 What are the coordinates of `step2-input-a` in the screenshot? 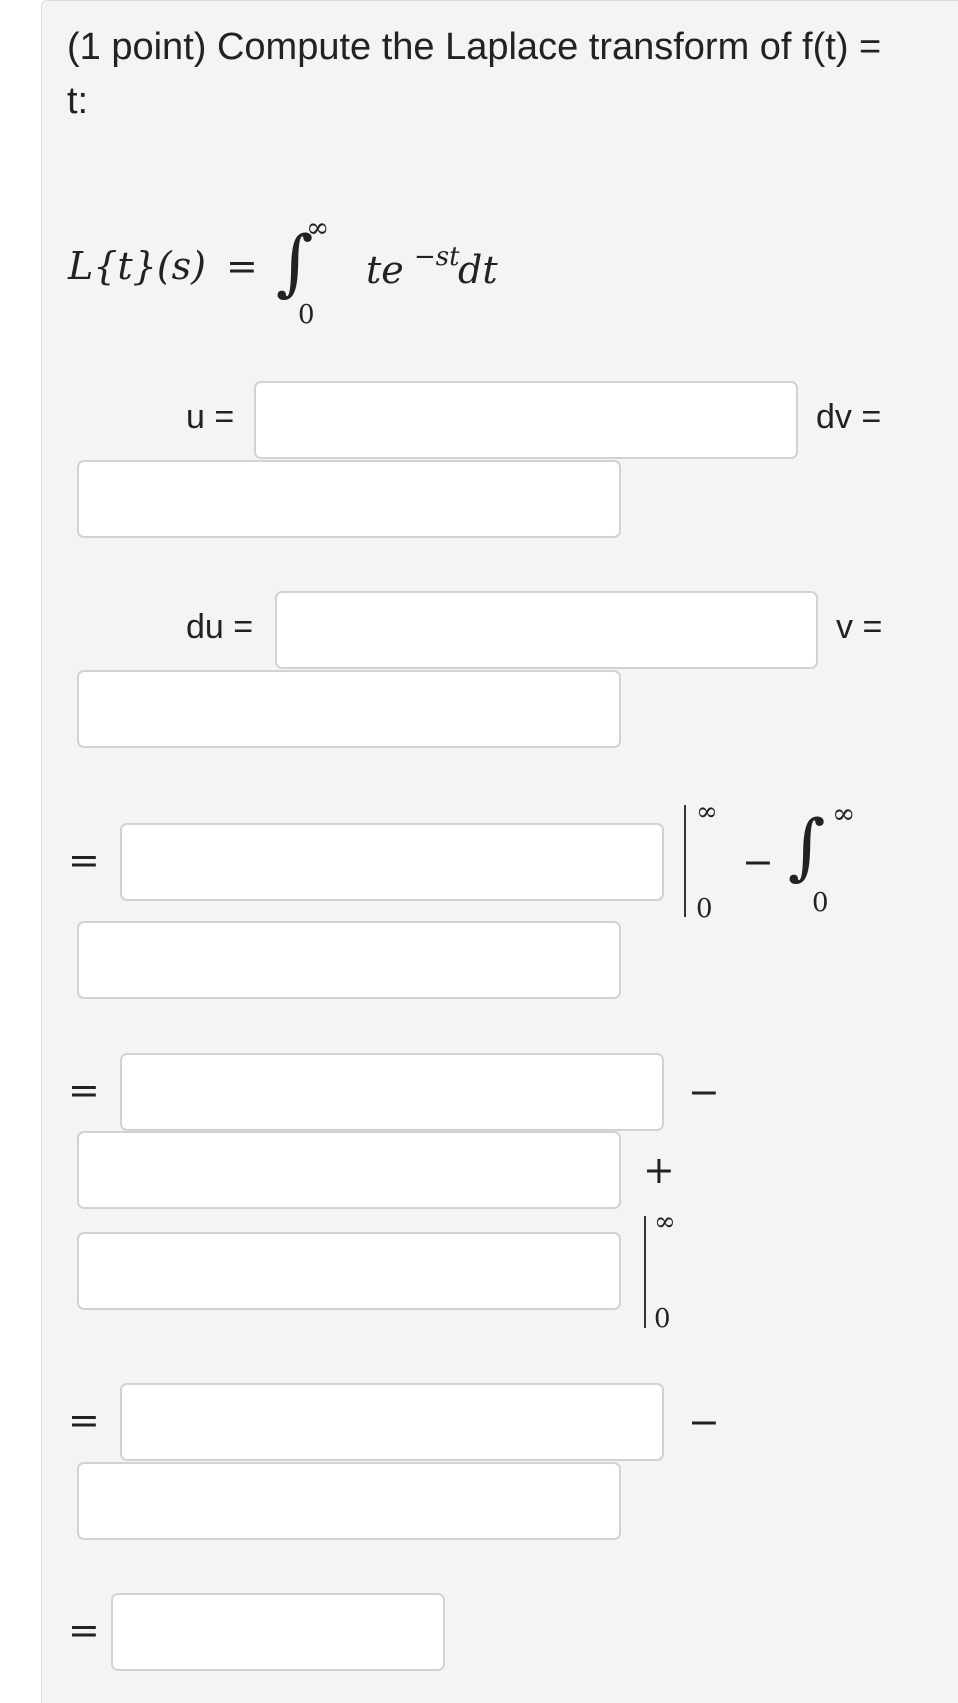 It's located at (392, 1092).